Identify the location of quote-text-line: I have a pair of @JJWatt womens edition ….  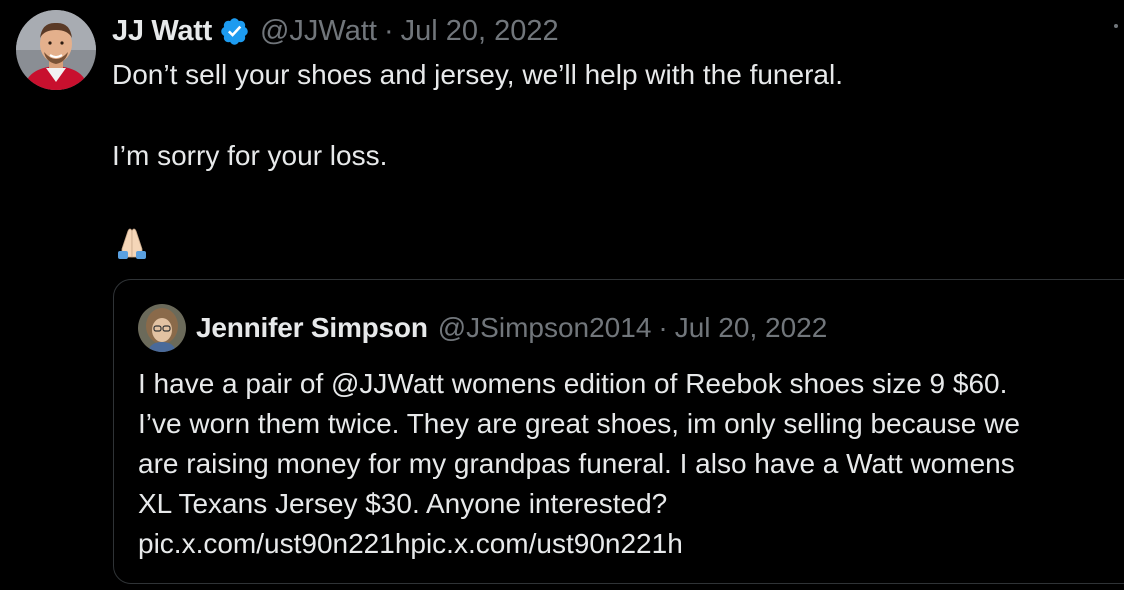
(573, 383).